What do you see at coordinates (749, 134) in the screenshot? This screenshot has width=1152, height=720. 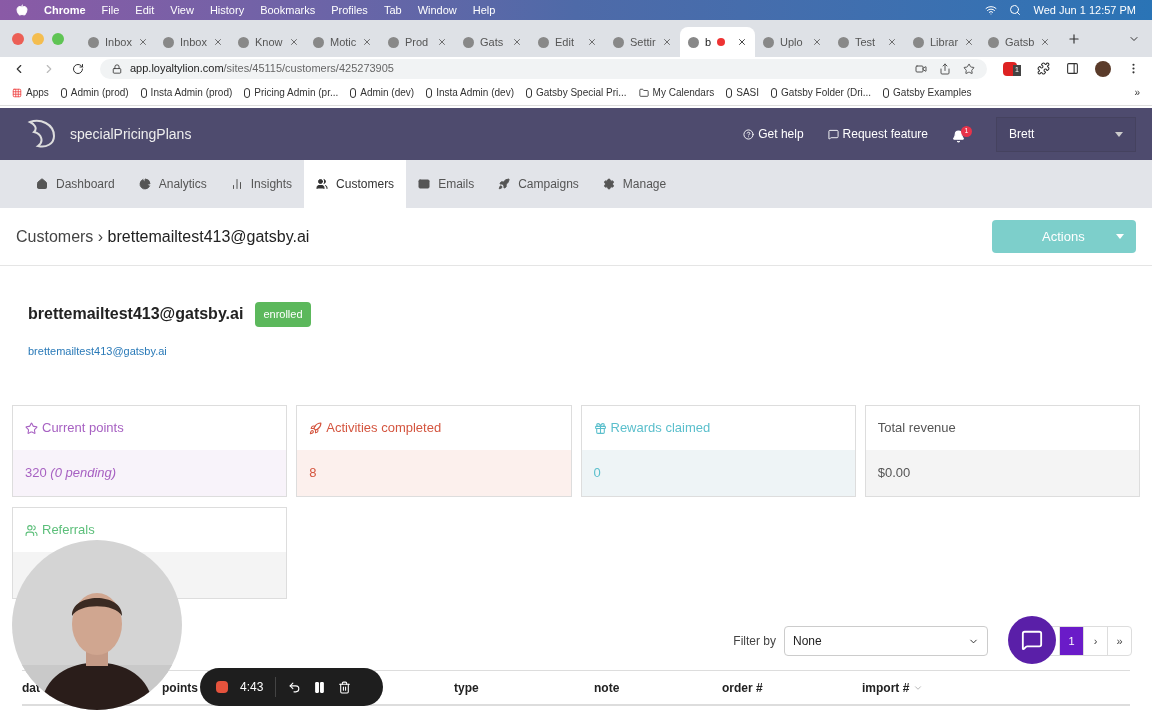 I see `help-icon` at bounding box center [749, 134].